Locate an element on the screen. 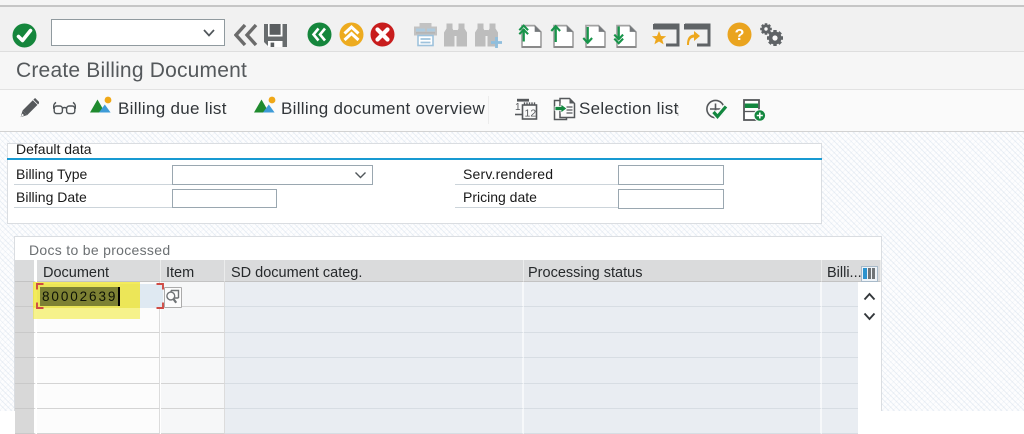 The height and width of the screenshot is (434, 1024). svg-text: 1 is located at coordinates (518, 107).